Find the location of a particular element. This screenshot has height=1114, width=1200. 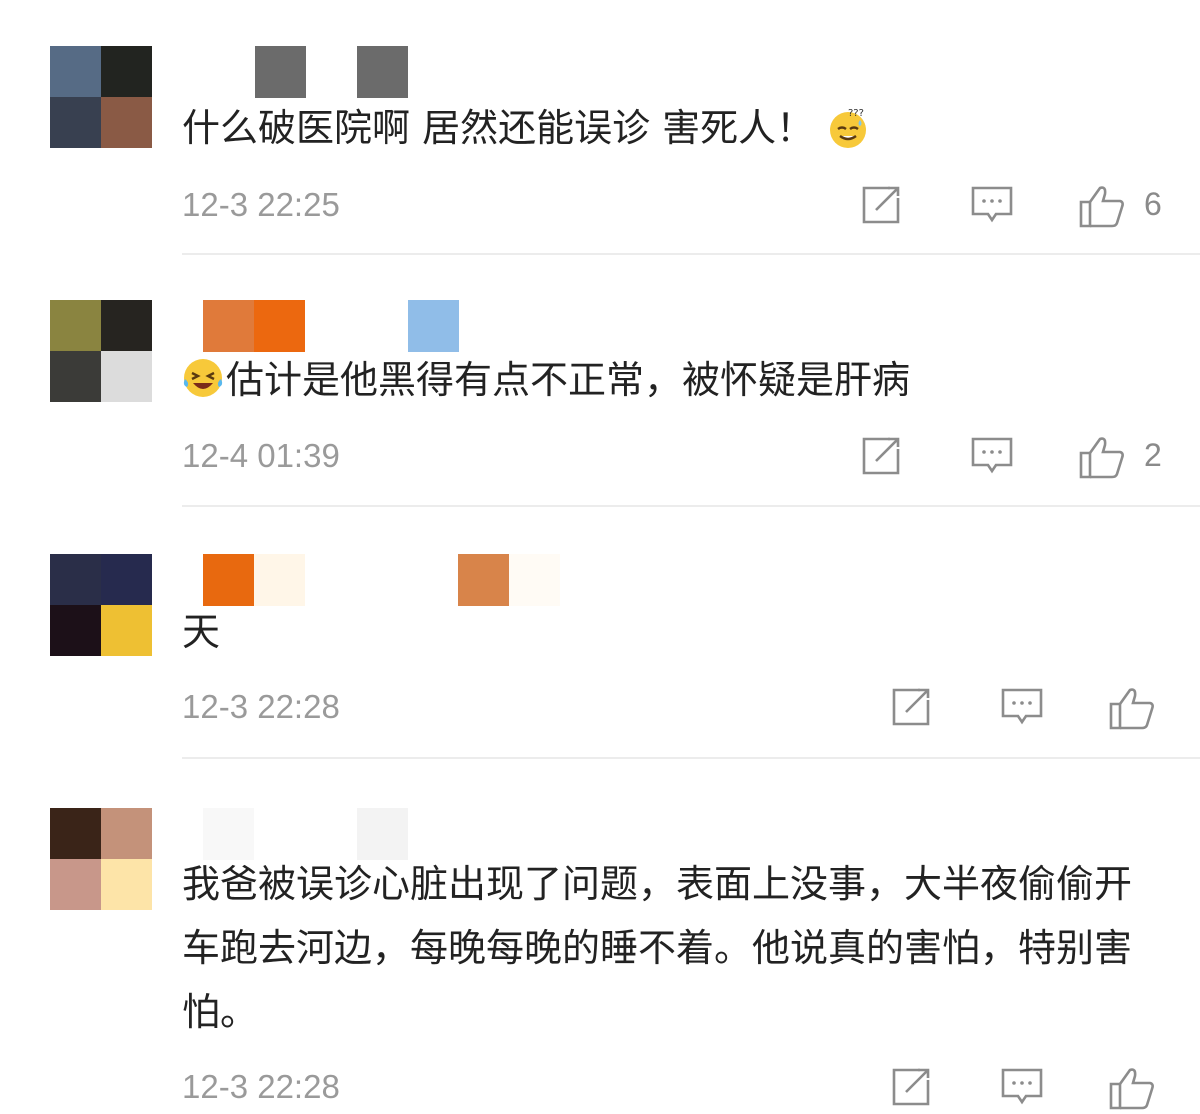

laughing-crying-emoji is located at coordinates (203, 378).